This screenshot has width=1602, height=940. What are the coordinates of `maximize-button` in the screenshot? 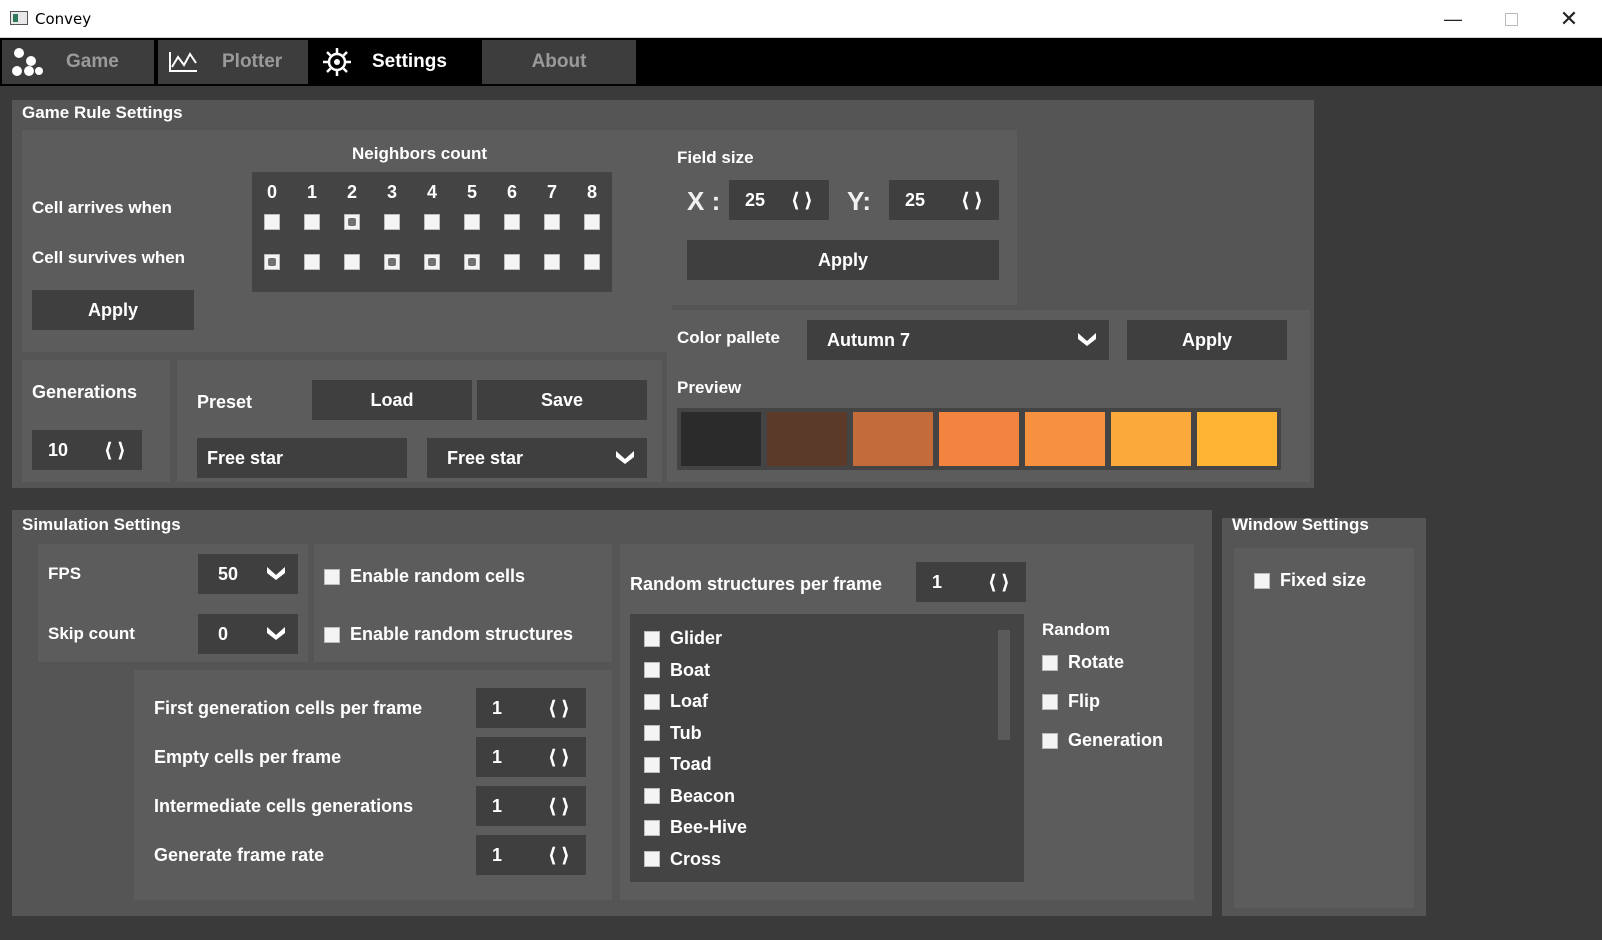 It's located at (1511, 19).